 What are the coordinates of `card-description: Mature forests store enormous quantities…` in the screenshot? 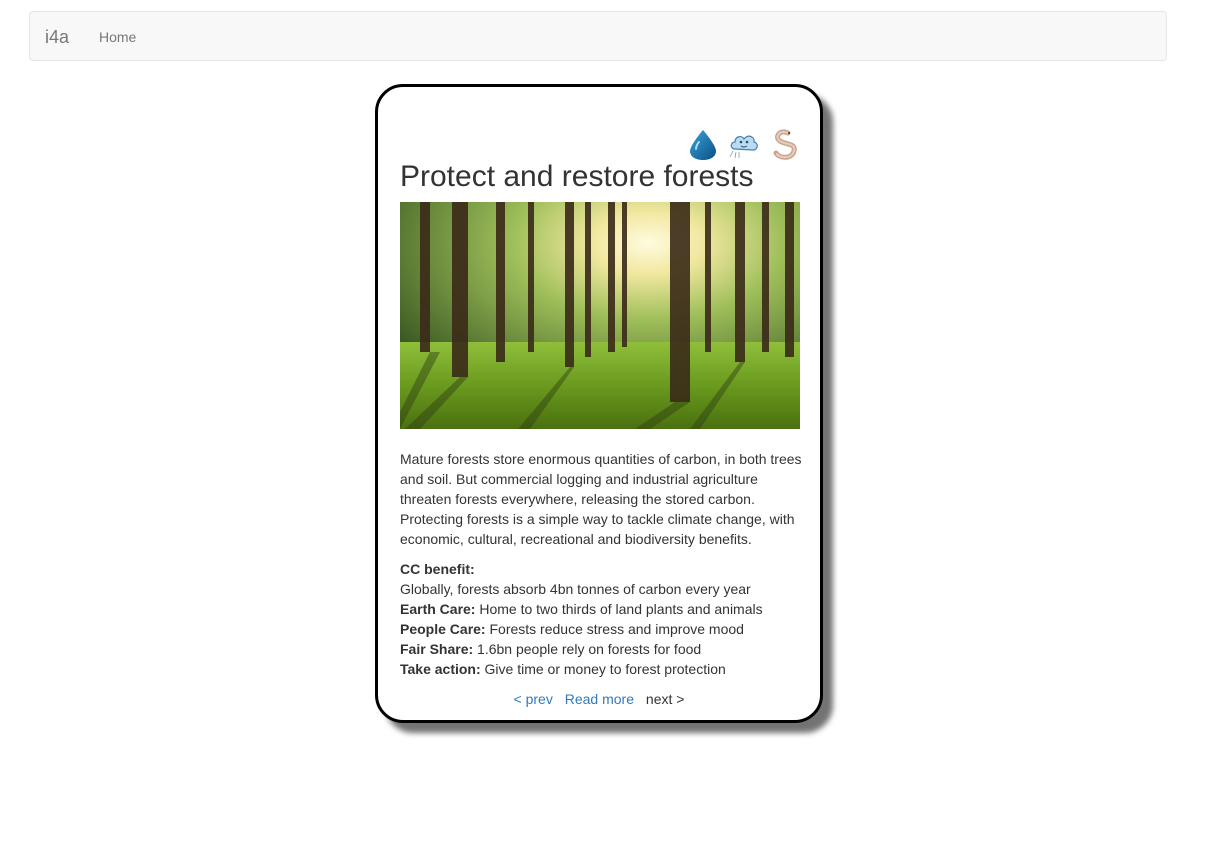 It's located at (601, 499).